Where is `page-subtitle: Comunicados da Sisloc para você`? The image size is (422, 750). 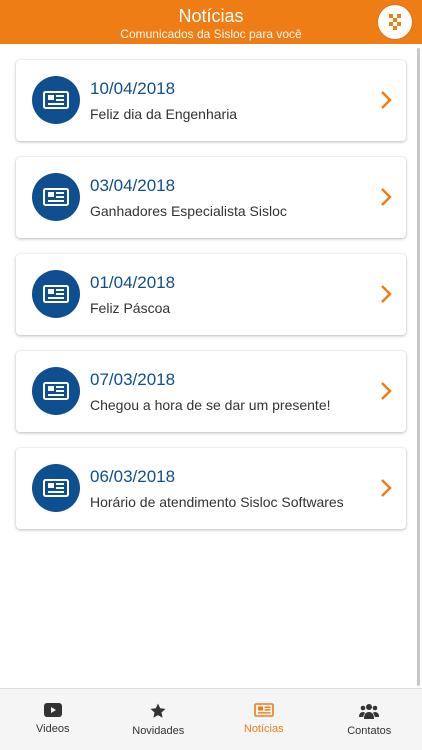
page-subtitle: Comunicados da Sisloc para você is located at coordinates (211, 34).